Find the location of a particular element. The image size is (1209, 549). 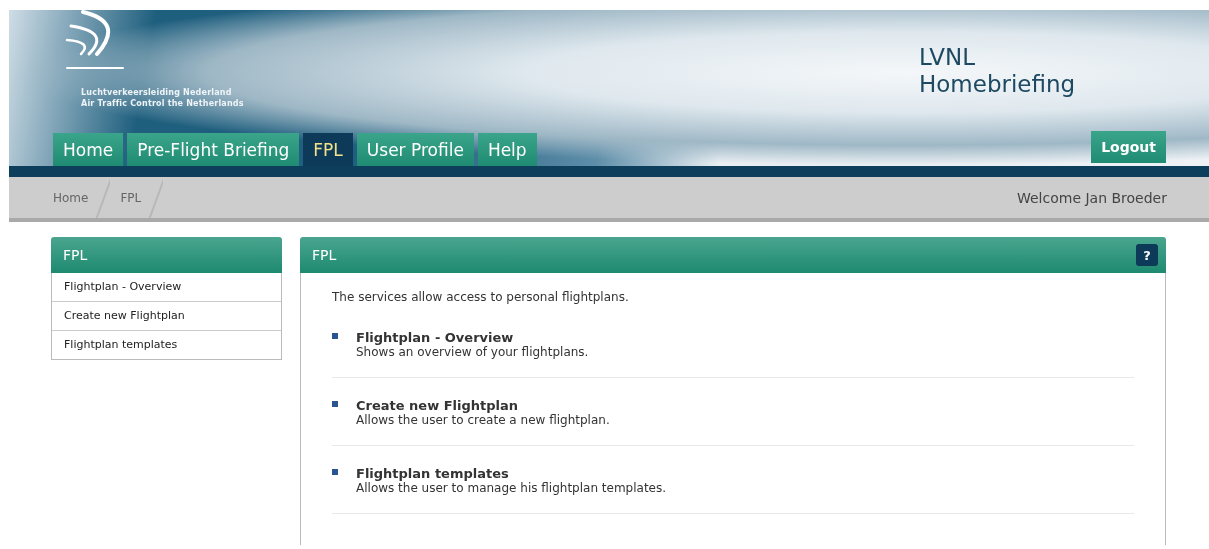

intro-text: The services allow access to personal flightplans. is located at coordinates (481, 297).